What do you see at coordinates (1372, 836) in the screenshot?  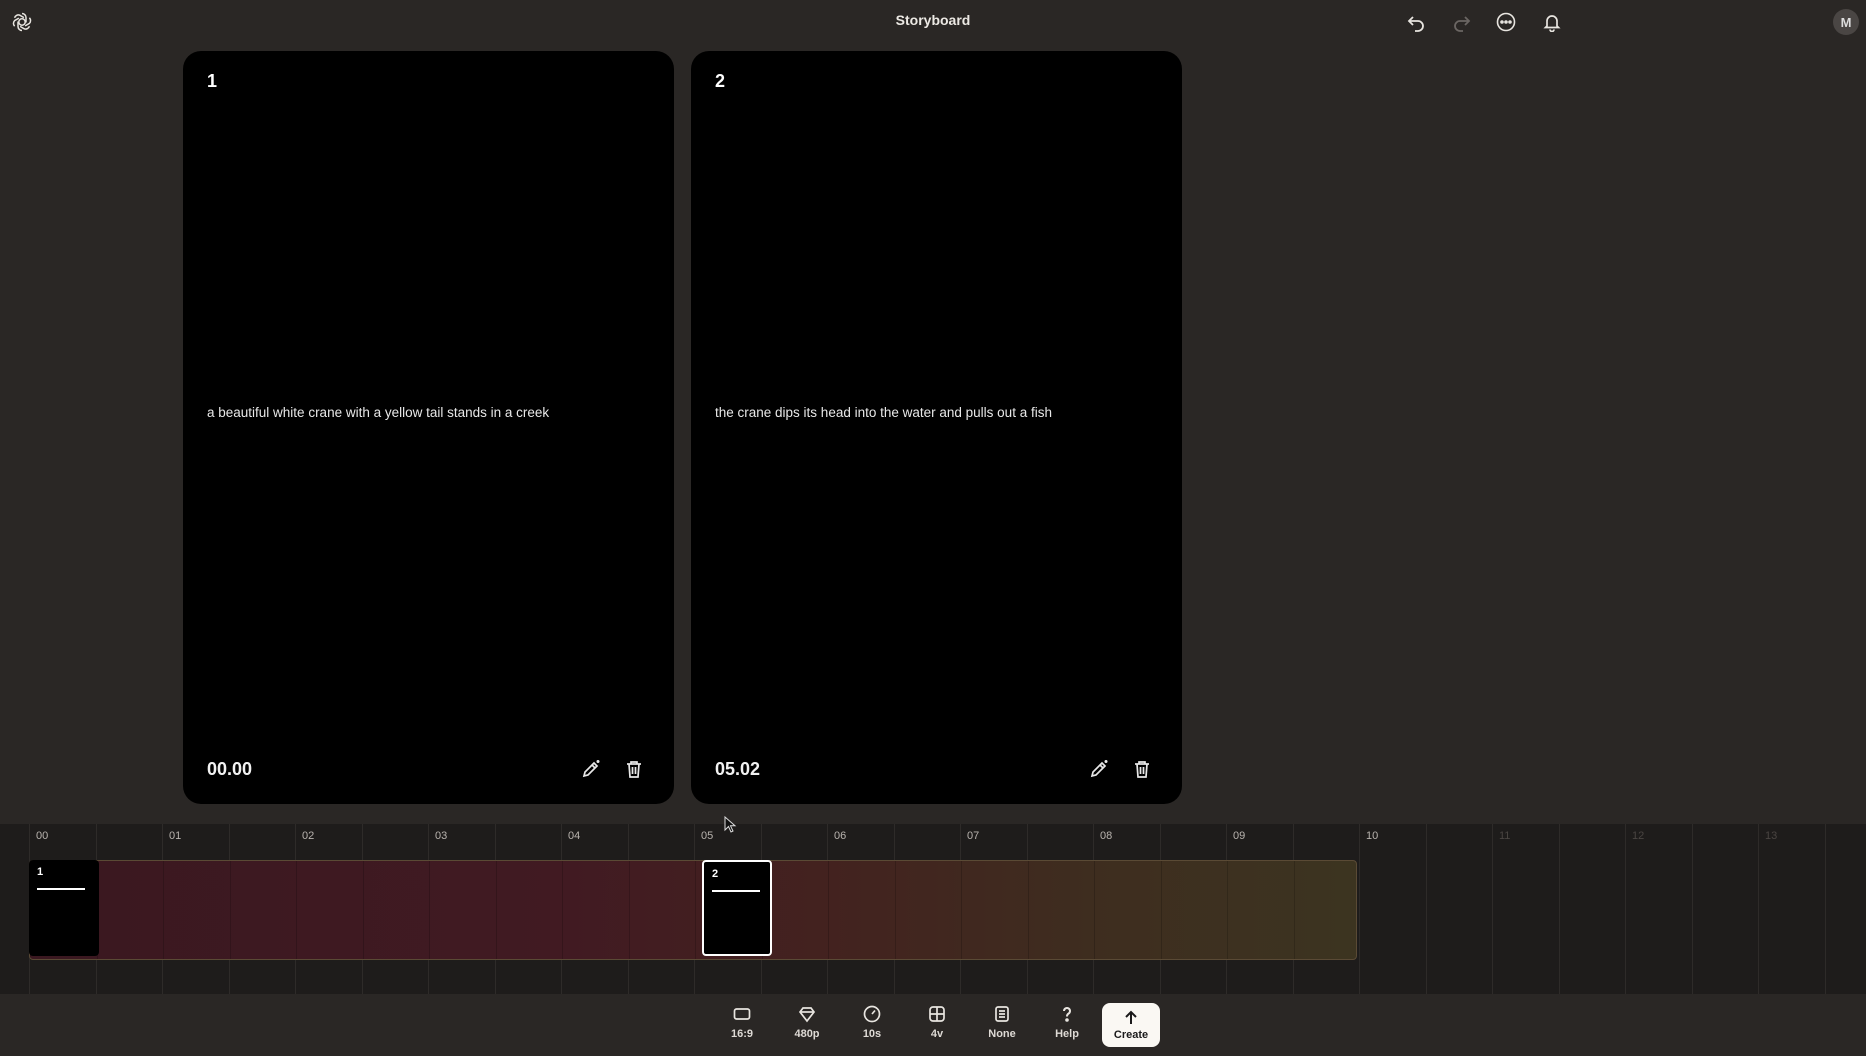 I see `timeline-tick-label: 10` at bounding box center [1372, 836].